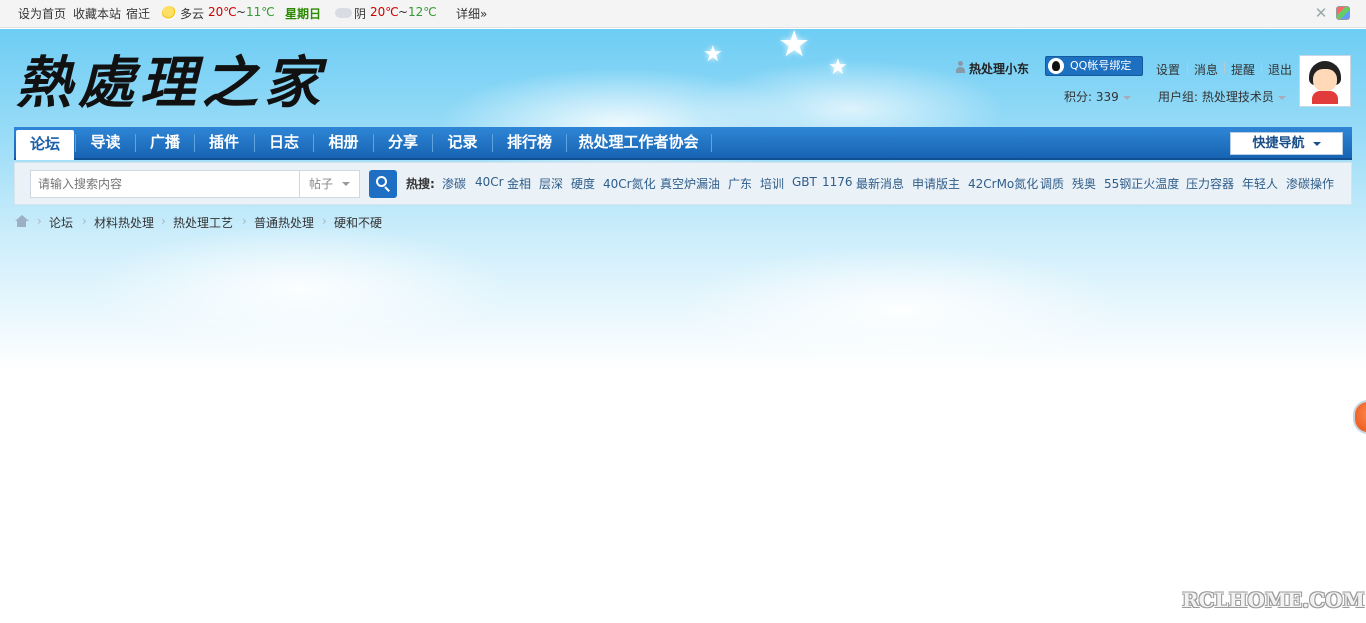 This screenshot has width=1366, height=623. Describe the element at coordinates (171, 78) in the screenshot. I see `site-logo: 熱處理之家` at that location.